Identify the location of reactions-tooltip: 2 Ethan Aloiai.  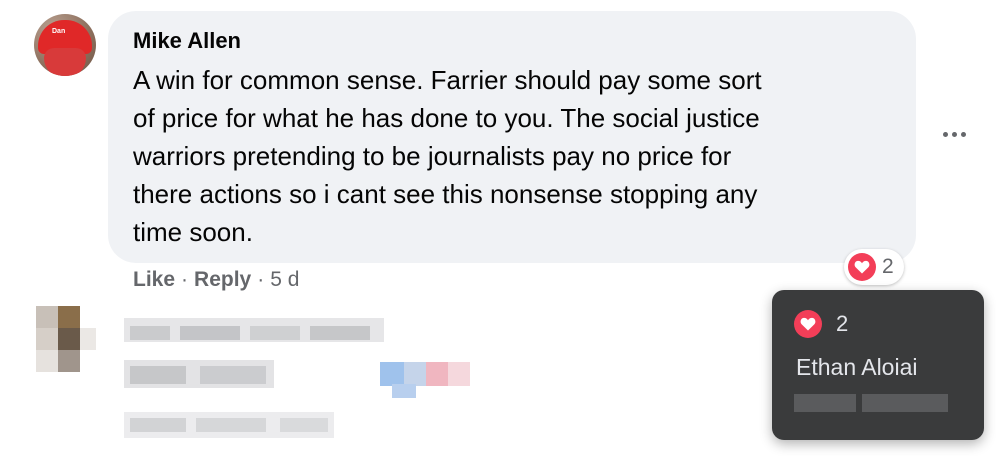
(878, 365).